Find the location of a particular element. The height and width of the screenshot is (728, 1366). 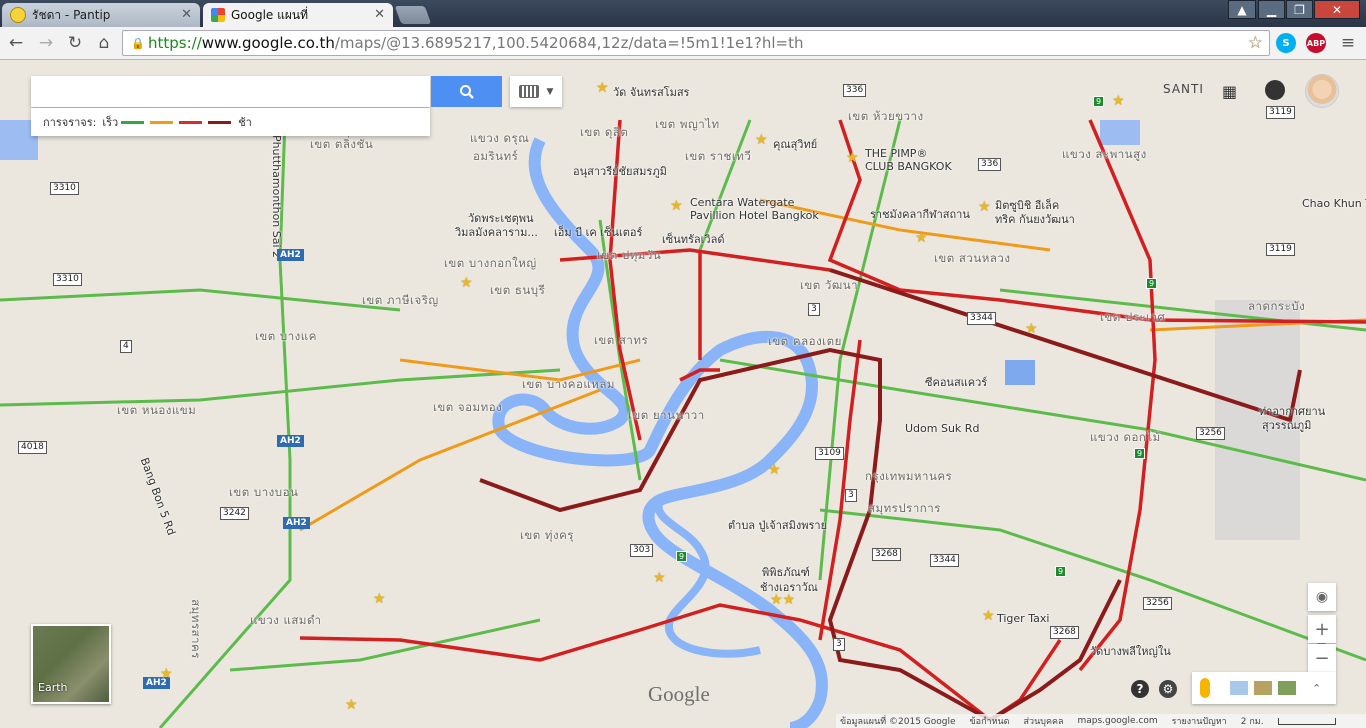

district-label: เขต ภาษีเจริญ is located at coordinates (400, 300).